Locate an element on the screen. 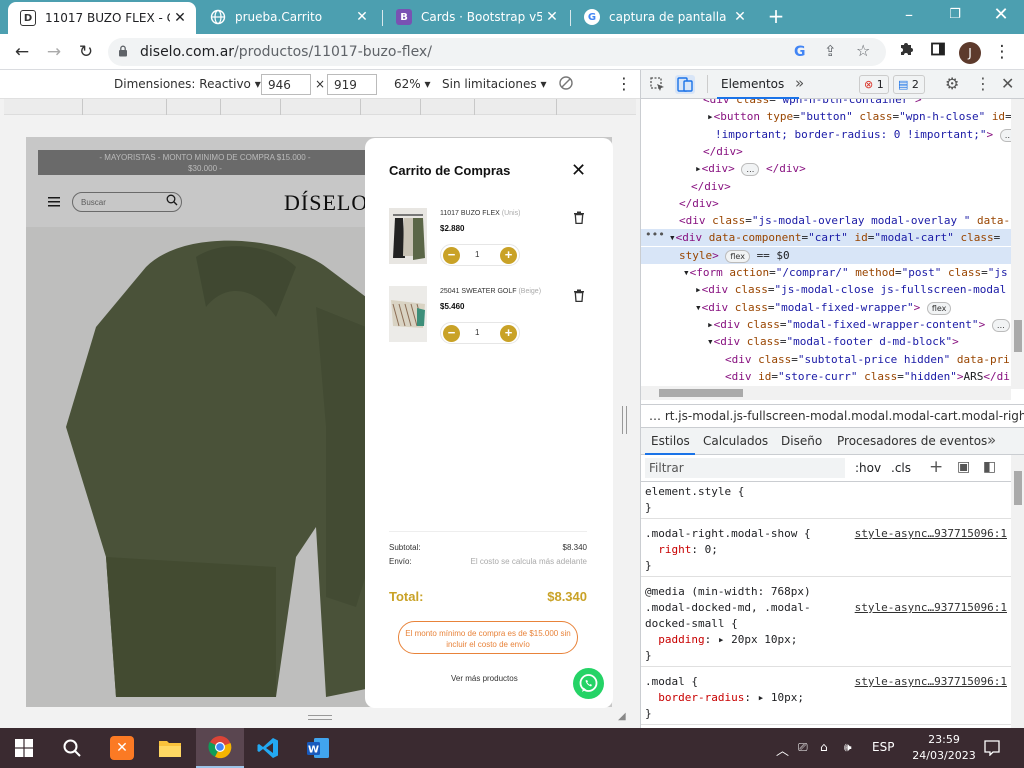 The width and height of the screenshot is (1024, 768). messages-counter: ▤ 2 is located at coordinates (909, 84).